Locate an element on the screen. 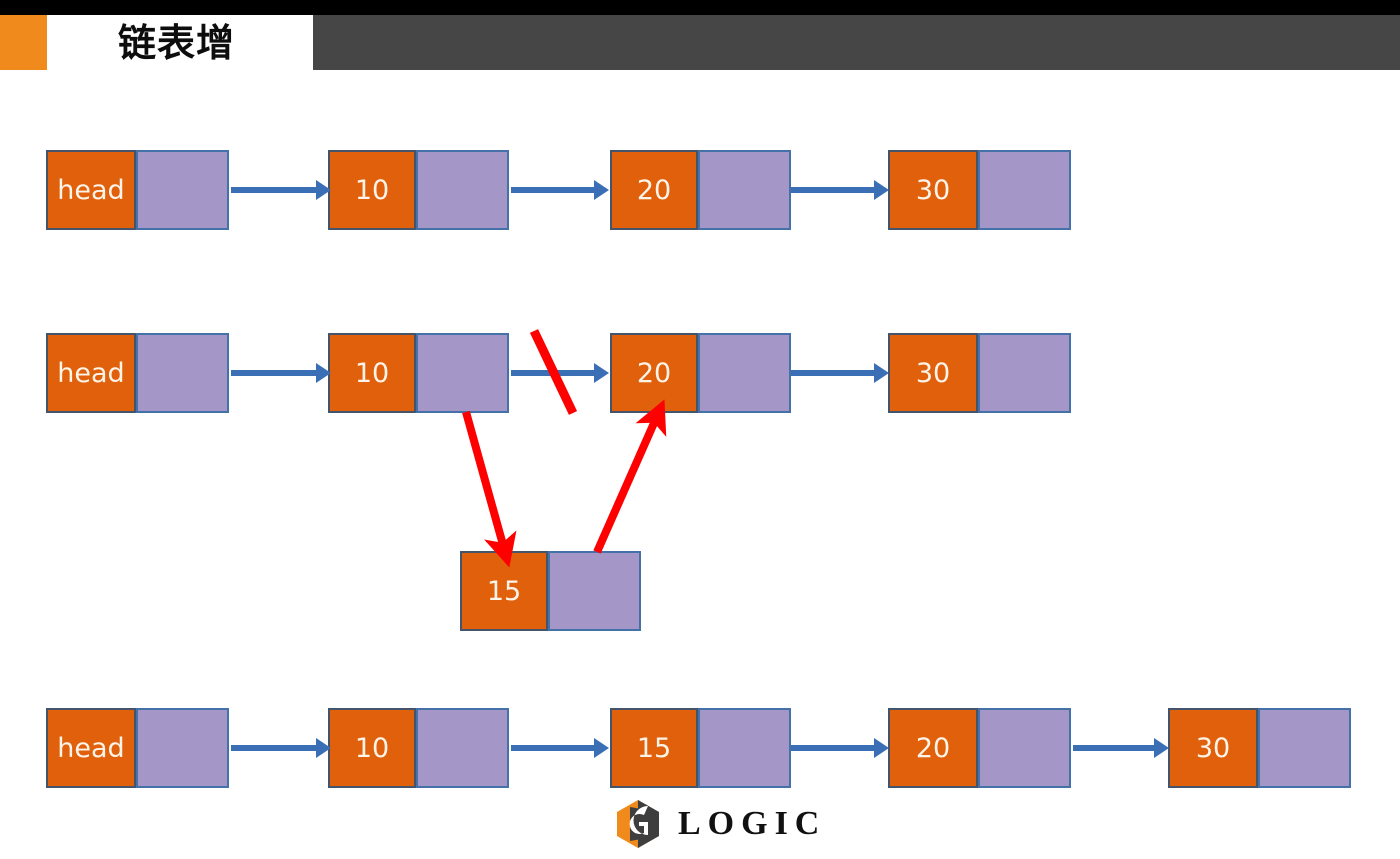  list-node-insertion-step-20: 20 is located at coordinates (700, 373).